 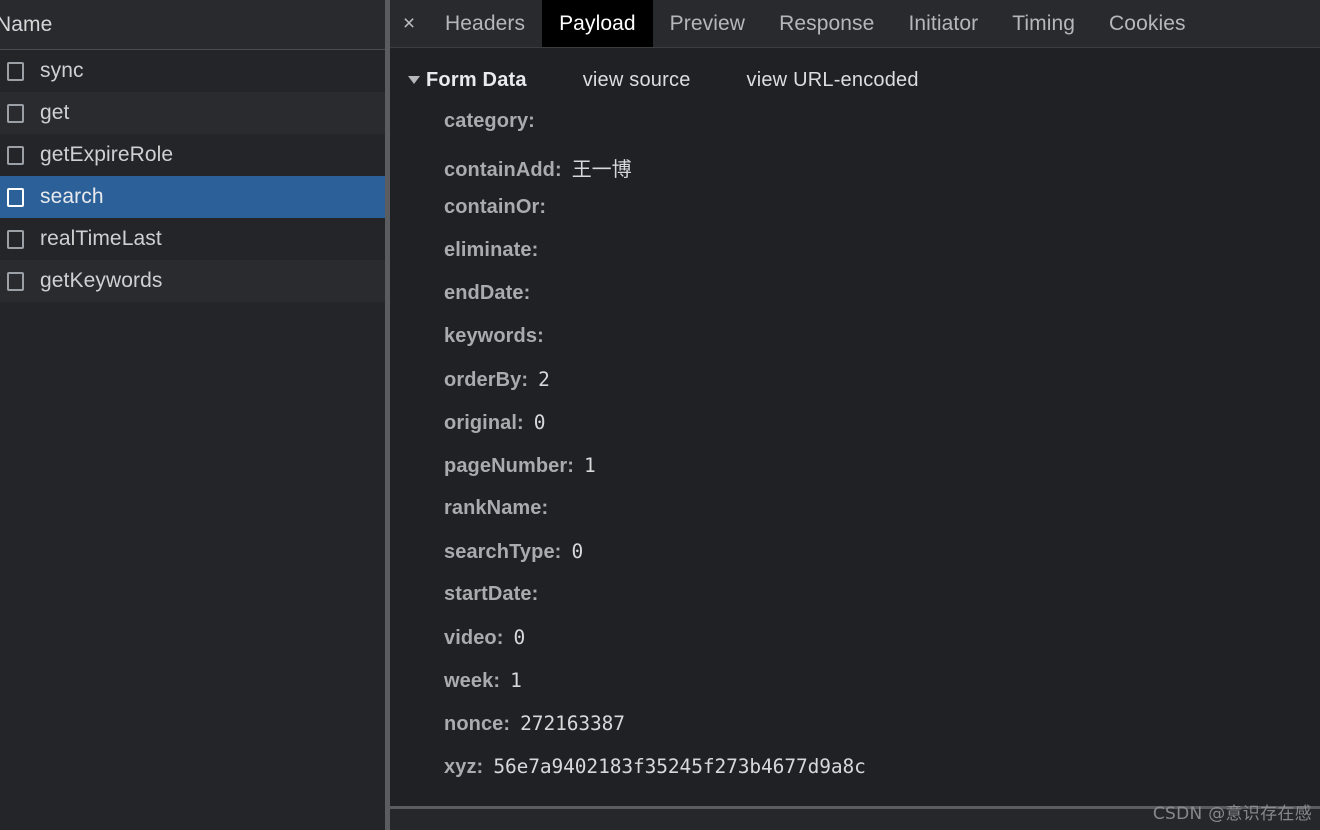 What do you see at coordinates (503, 552) in the screenshot?
I see `form-data-key: searchType:` at bounding box center [503, 552].